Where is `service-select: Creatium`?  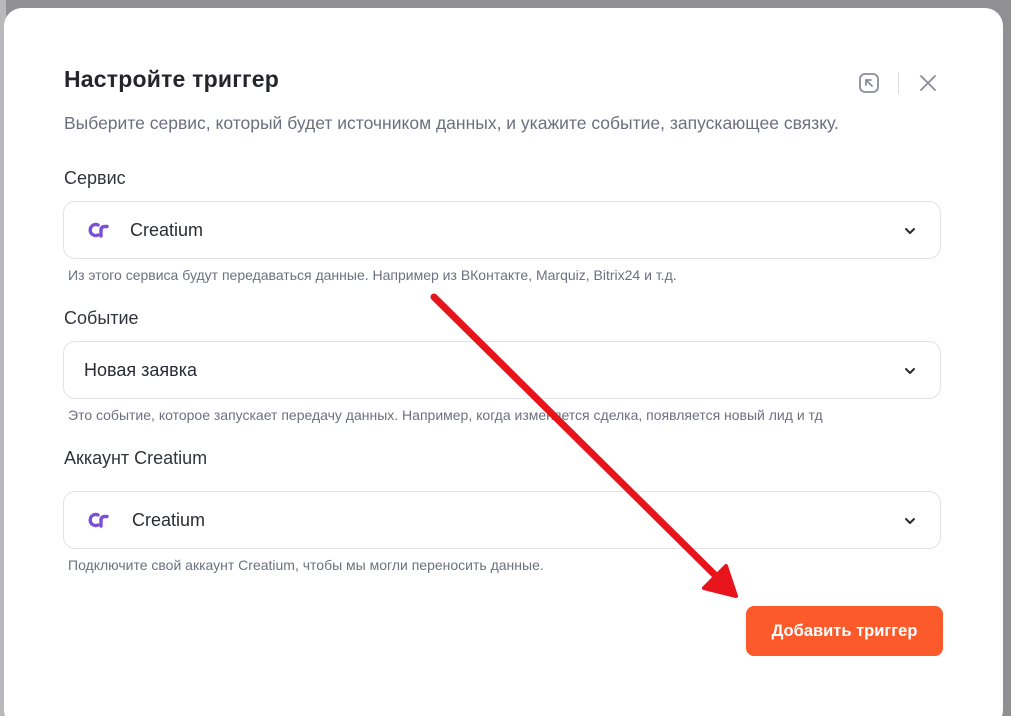 service-select: Creatium is located at coordinates (502, 230).